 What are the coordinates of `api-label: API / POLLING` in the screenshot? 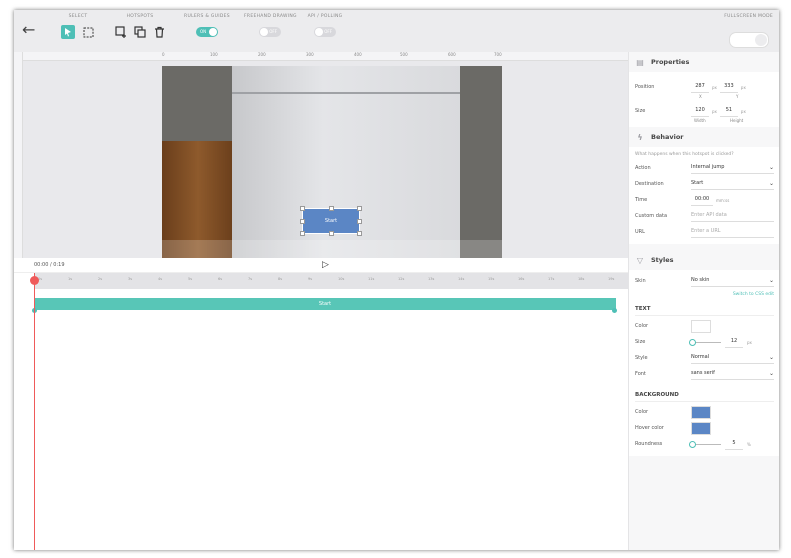 It's located at (325, 16).